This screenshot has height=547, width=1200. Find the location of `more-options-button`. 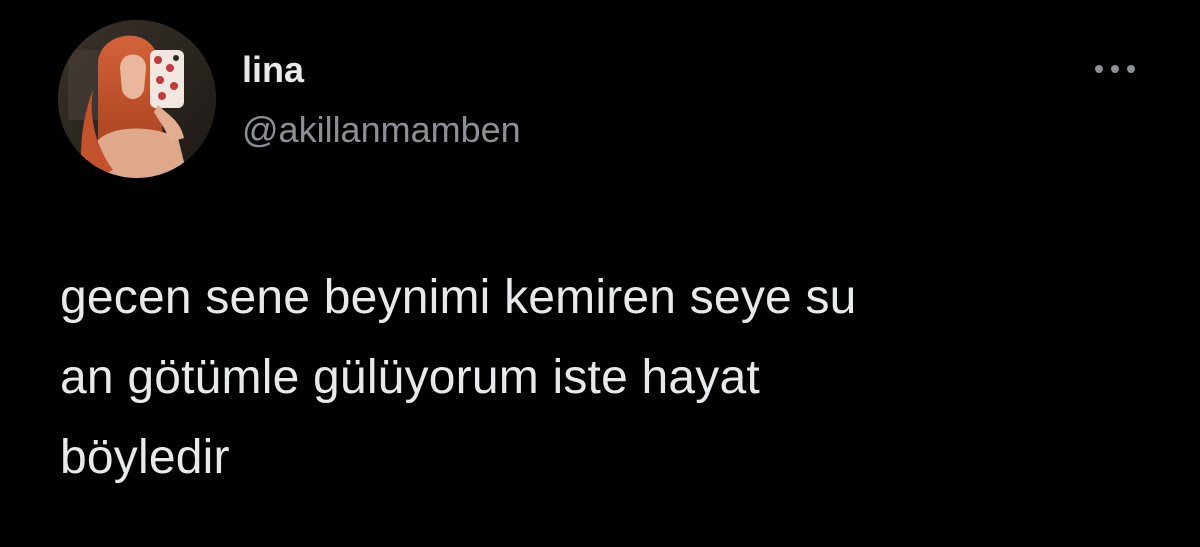

more-options-button is located at coordinates (1115, 69).